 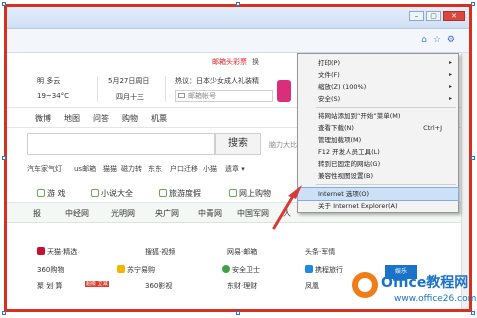 I want to click on site-link: 网易·邮箱, so click(x=242, y=252).